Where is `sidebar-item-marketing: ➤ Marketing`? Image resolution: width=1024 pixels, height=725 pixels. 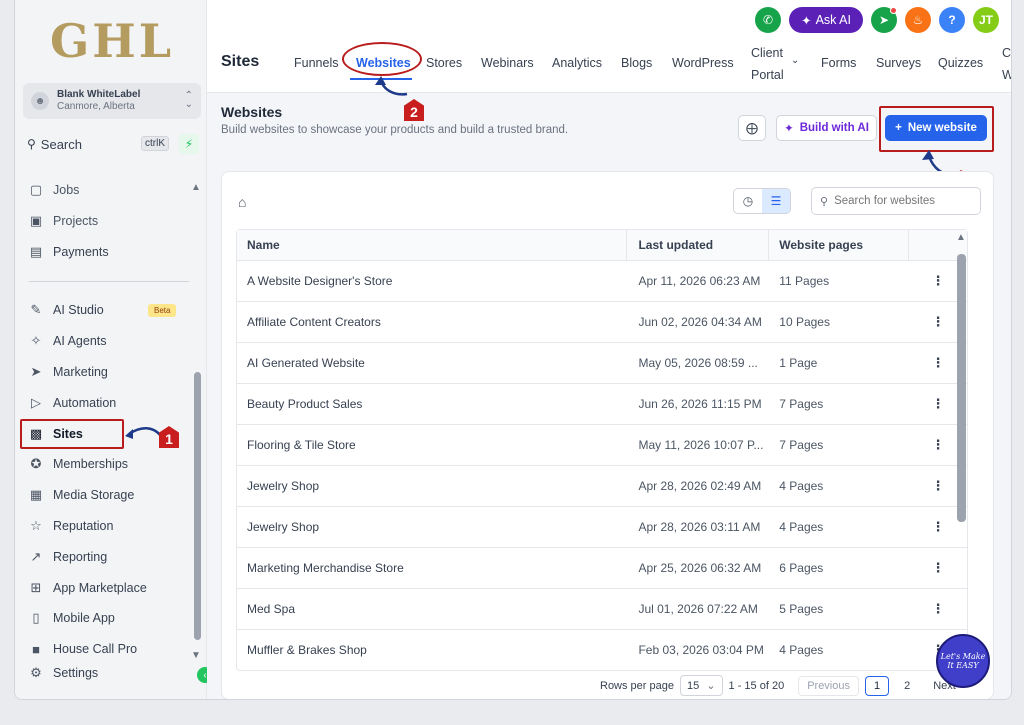
sidebar-item-marketing: ➤ Marketing is located at coordinates (67, 372).